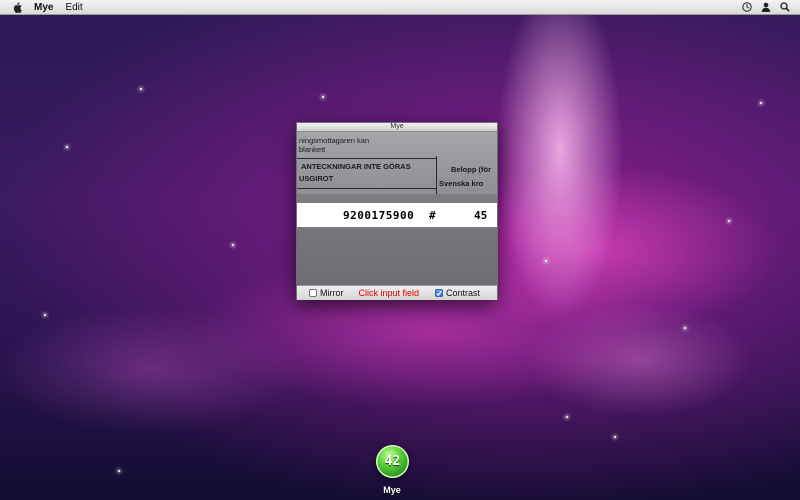 This screenshot has width=800, height=500. Describe the element at coordinates (481, 215) in the screenshot. I see `ocr-tail: 45` at that location.